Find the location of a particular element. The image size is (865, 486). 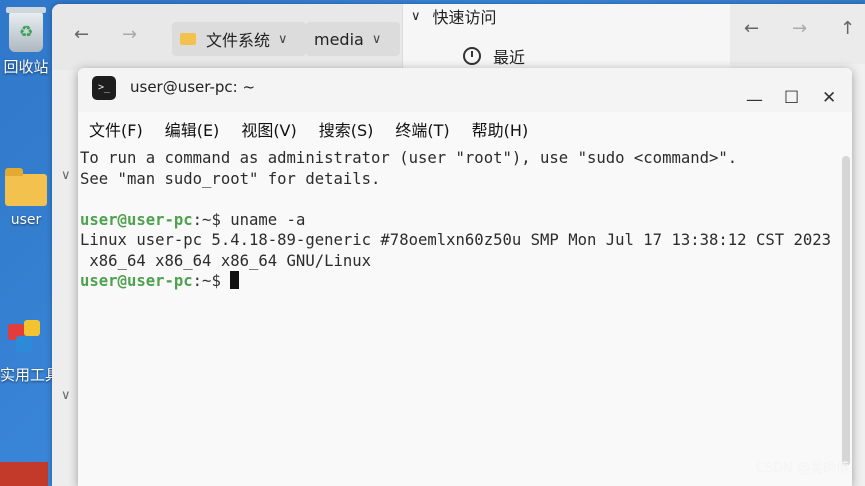

file-manager-nav-right: ← → ↑ is located at coordinates (797, 34).